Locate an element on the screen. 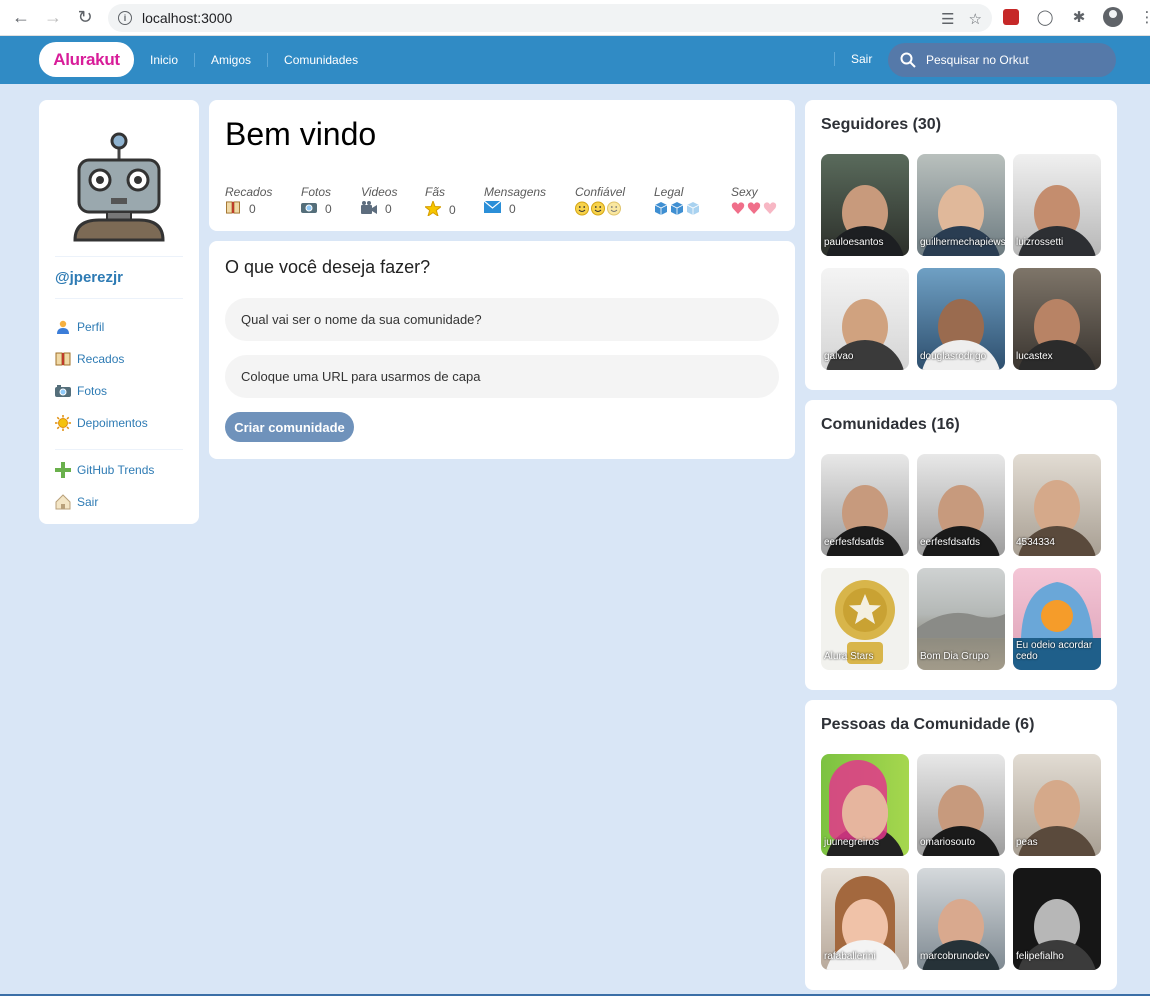 The image size is (1150, 996). stat-videos: Videos 0 is located at coordinates (379, 201).